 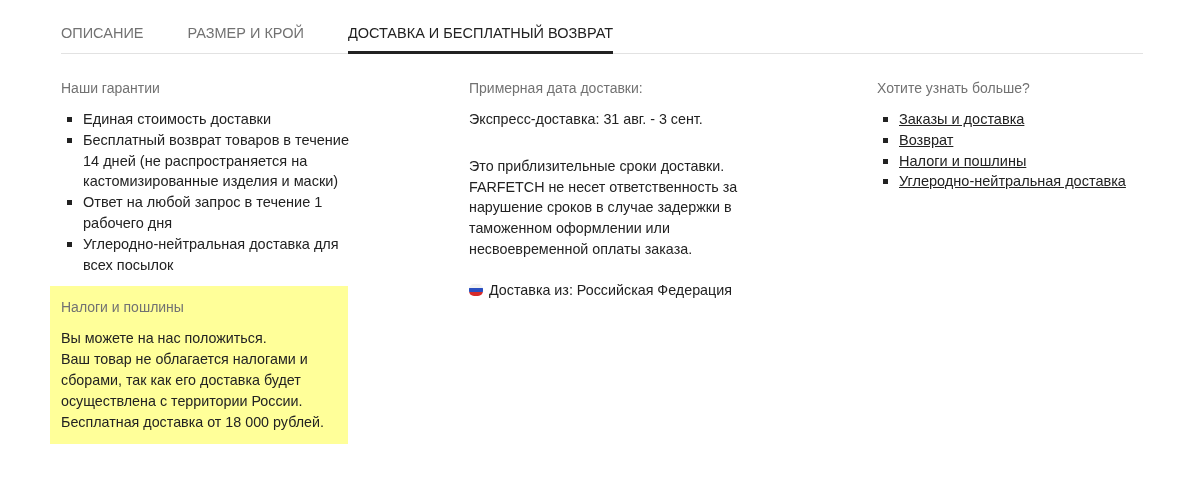 What do you see at coordinates (586, 119) in the screenshot?
I see `delivery-date: Экспресс-доставка: 31 авг. - 3 сент.` at bounding box center [586, 119].